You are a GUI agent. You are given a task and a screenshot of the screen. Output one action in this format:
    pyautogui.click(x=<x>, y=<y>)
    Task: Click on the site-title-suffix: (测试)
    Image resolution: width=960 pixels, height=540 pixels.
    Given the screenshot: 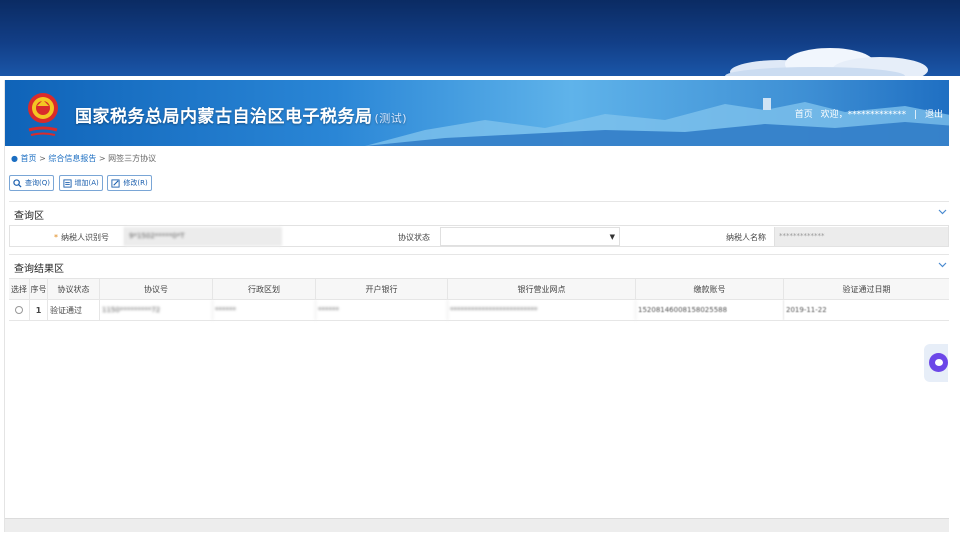 What is the action you would take?
    pyautogui.click(x=391, y=118)
    